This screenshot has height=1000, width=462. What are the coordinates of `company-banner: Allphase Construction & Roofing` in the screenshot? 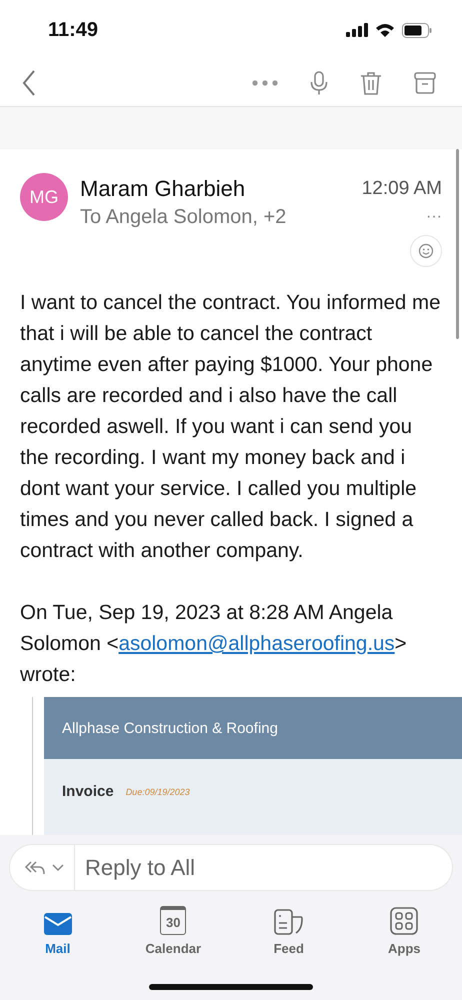 It's located at (253, 728).